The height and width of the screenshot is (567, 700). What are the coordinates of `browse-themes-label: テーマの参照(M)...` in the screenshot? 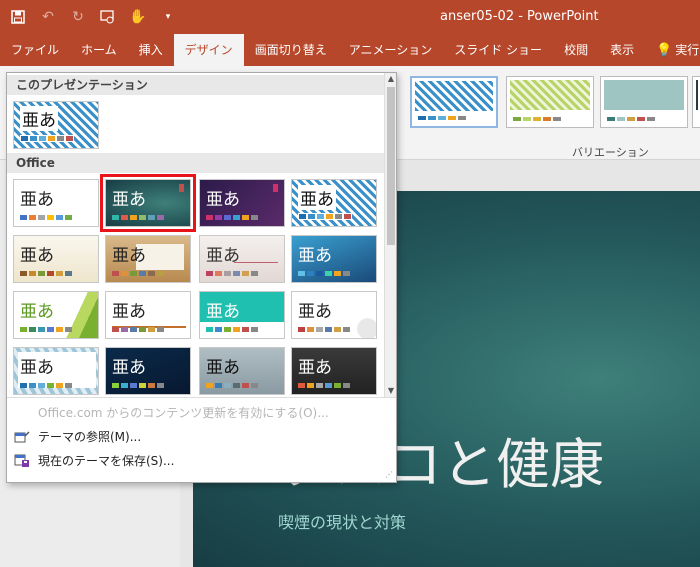 It's located at (90, 437).